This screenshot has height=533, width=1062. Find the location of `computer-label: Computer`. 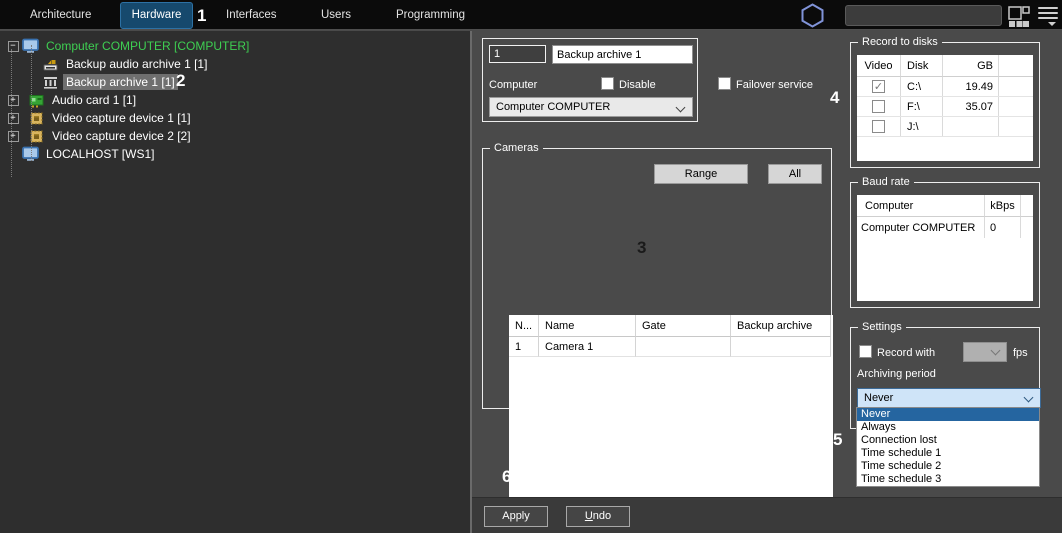

computer-label: Computer is located at coordinates (513, 85).